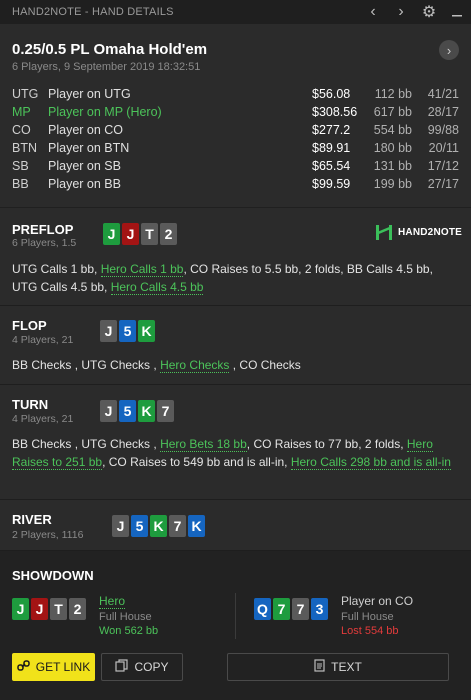  What do you see at coordinates (443, 184) in the screenshot?
I see `player-stats: 27/17` at bounding box center [443, 184].